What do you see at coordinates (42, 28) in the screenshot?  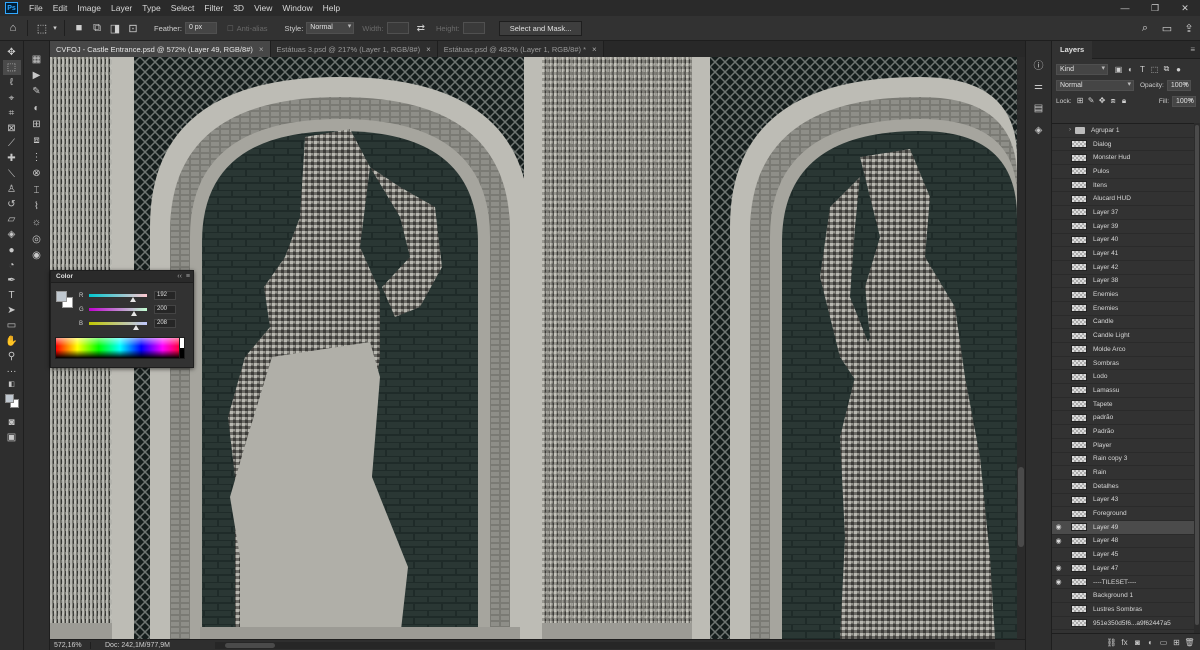 I see `marquee-tool-preset-icon: ⬚` at bounding box center [42, 28].